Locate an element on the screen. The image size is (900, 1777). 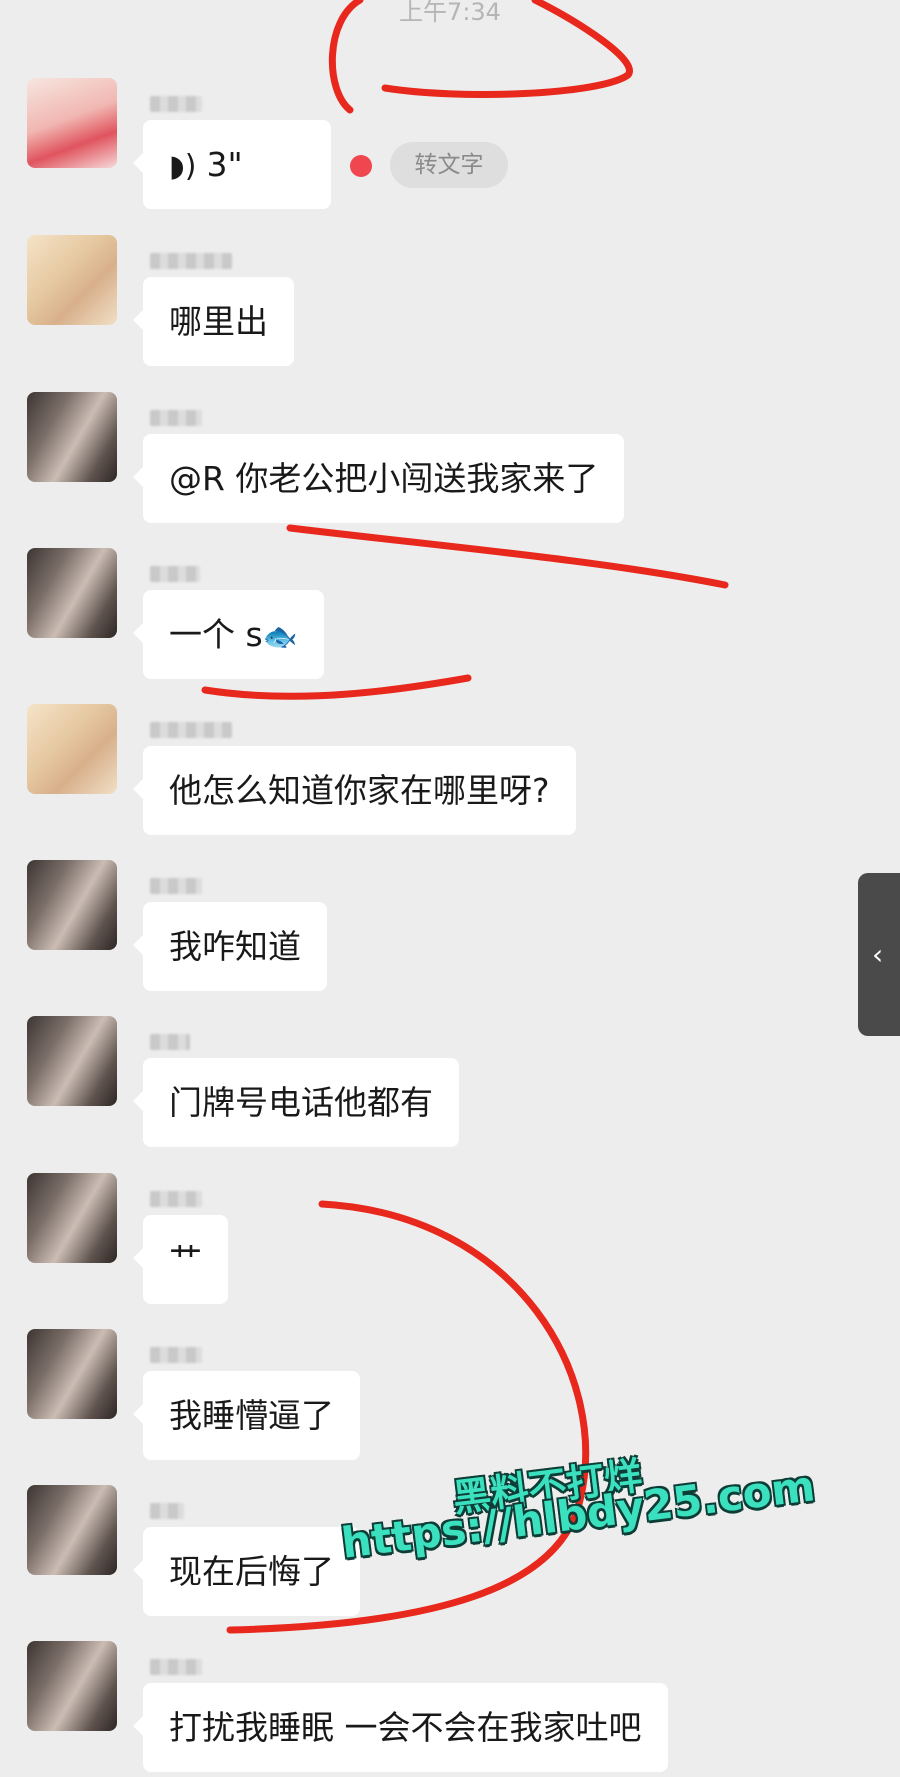
chevron-left-icon: ‹ is located at coordinates (878, 954).